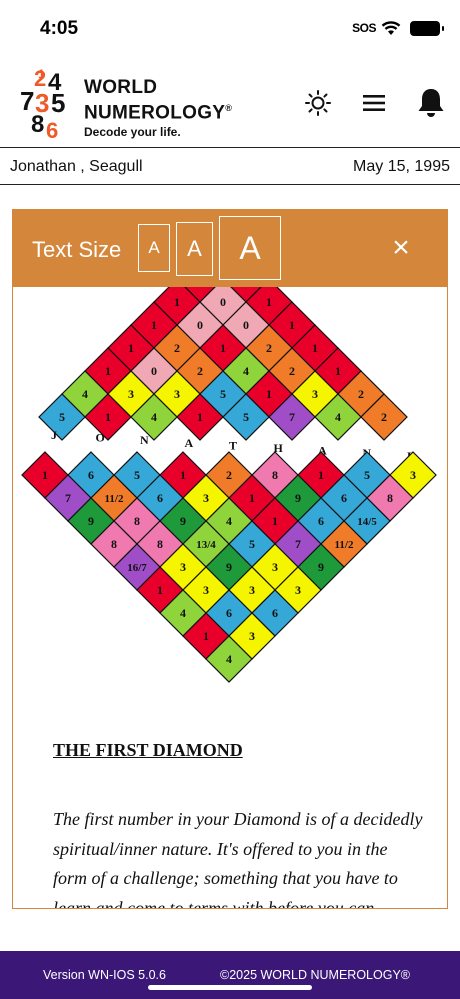 The width and height of the screenshot is (460, 999). I want to click on brand-tagline: Decode your life., so click(132, 132).